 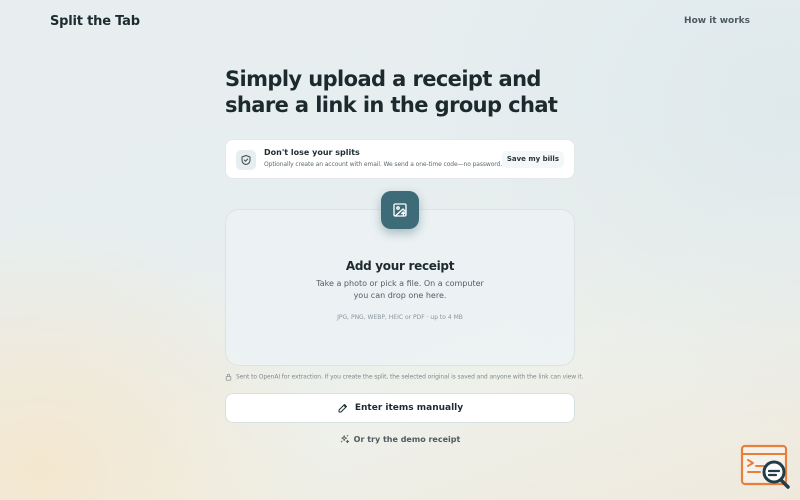 I want to click on lock-icon, so click(x=228, y=377).